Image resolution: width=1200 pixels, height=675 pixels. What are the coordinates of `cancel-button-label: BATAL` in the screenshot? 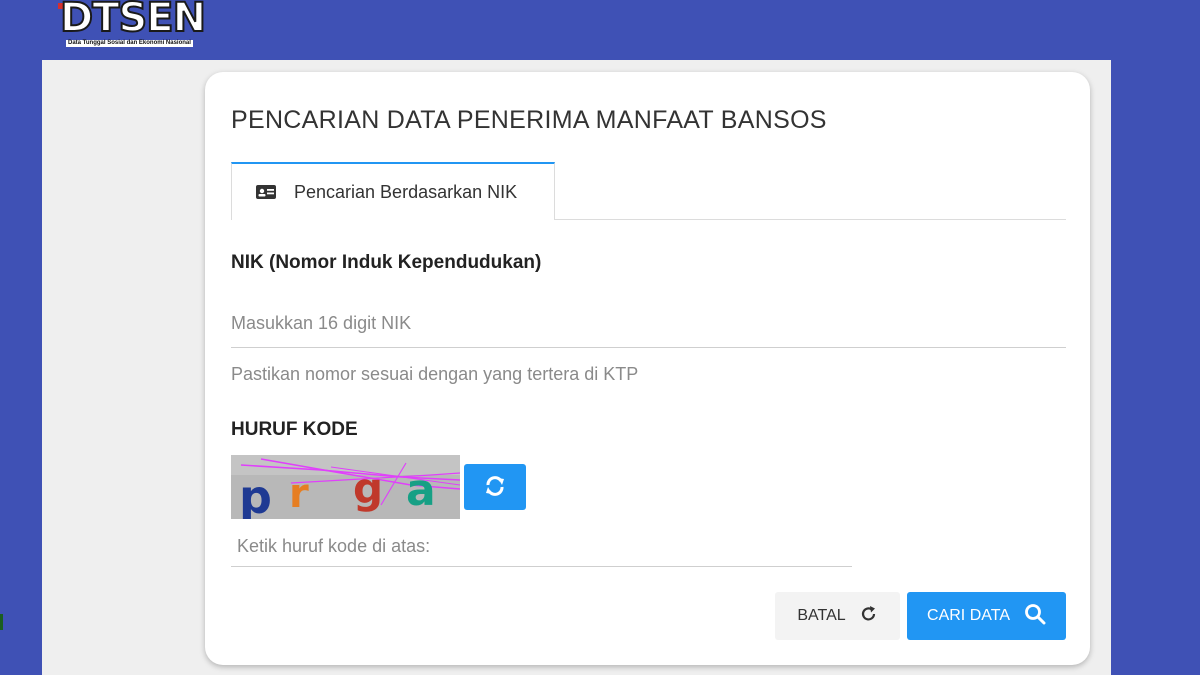 It's located at (821, 615).